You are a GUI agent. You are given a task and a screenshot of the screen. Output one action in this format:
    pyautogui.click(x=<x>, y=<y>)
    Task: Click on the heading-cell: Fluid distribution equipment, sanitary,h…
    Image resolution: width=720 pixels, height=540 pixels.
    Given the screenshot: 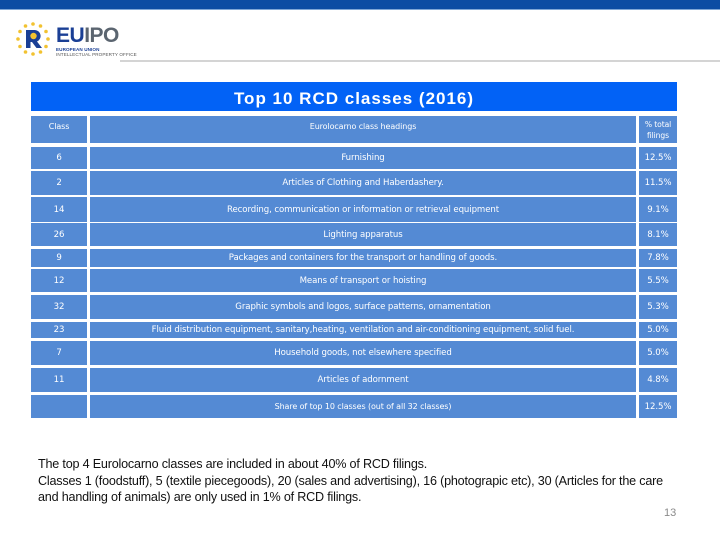 What is the action you would take?
    pyautogui.click(x=363, y=330)
    